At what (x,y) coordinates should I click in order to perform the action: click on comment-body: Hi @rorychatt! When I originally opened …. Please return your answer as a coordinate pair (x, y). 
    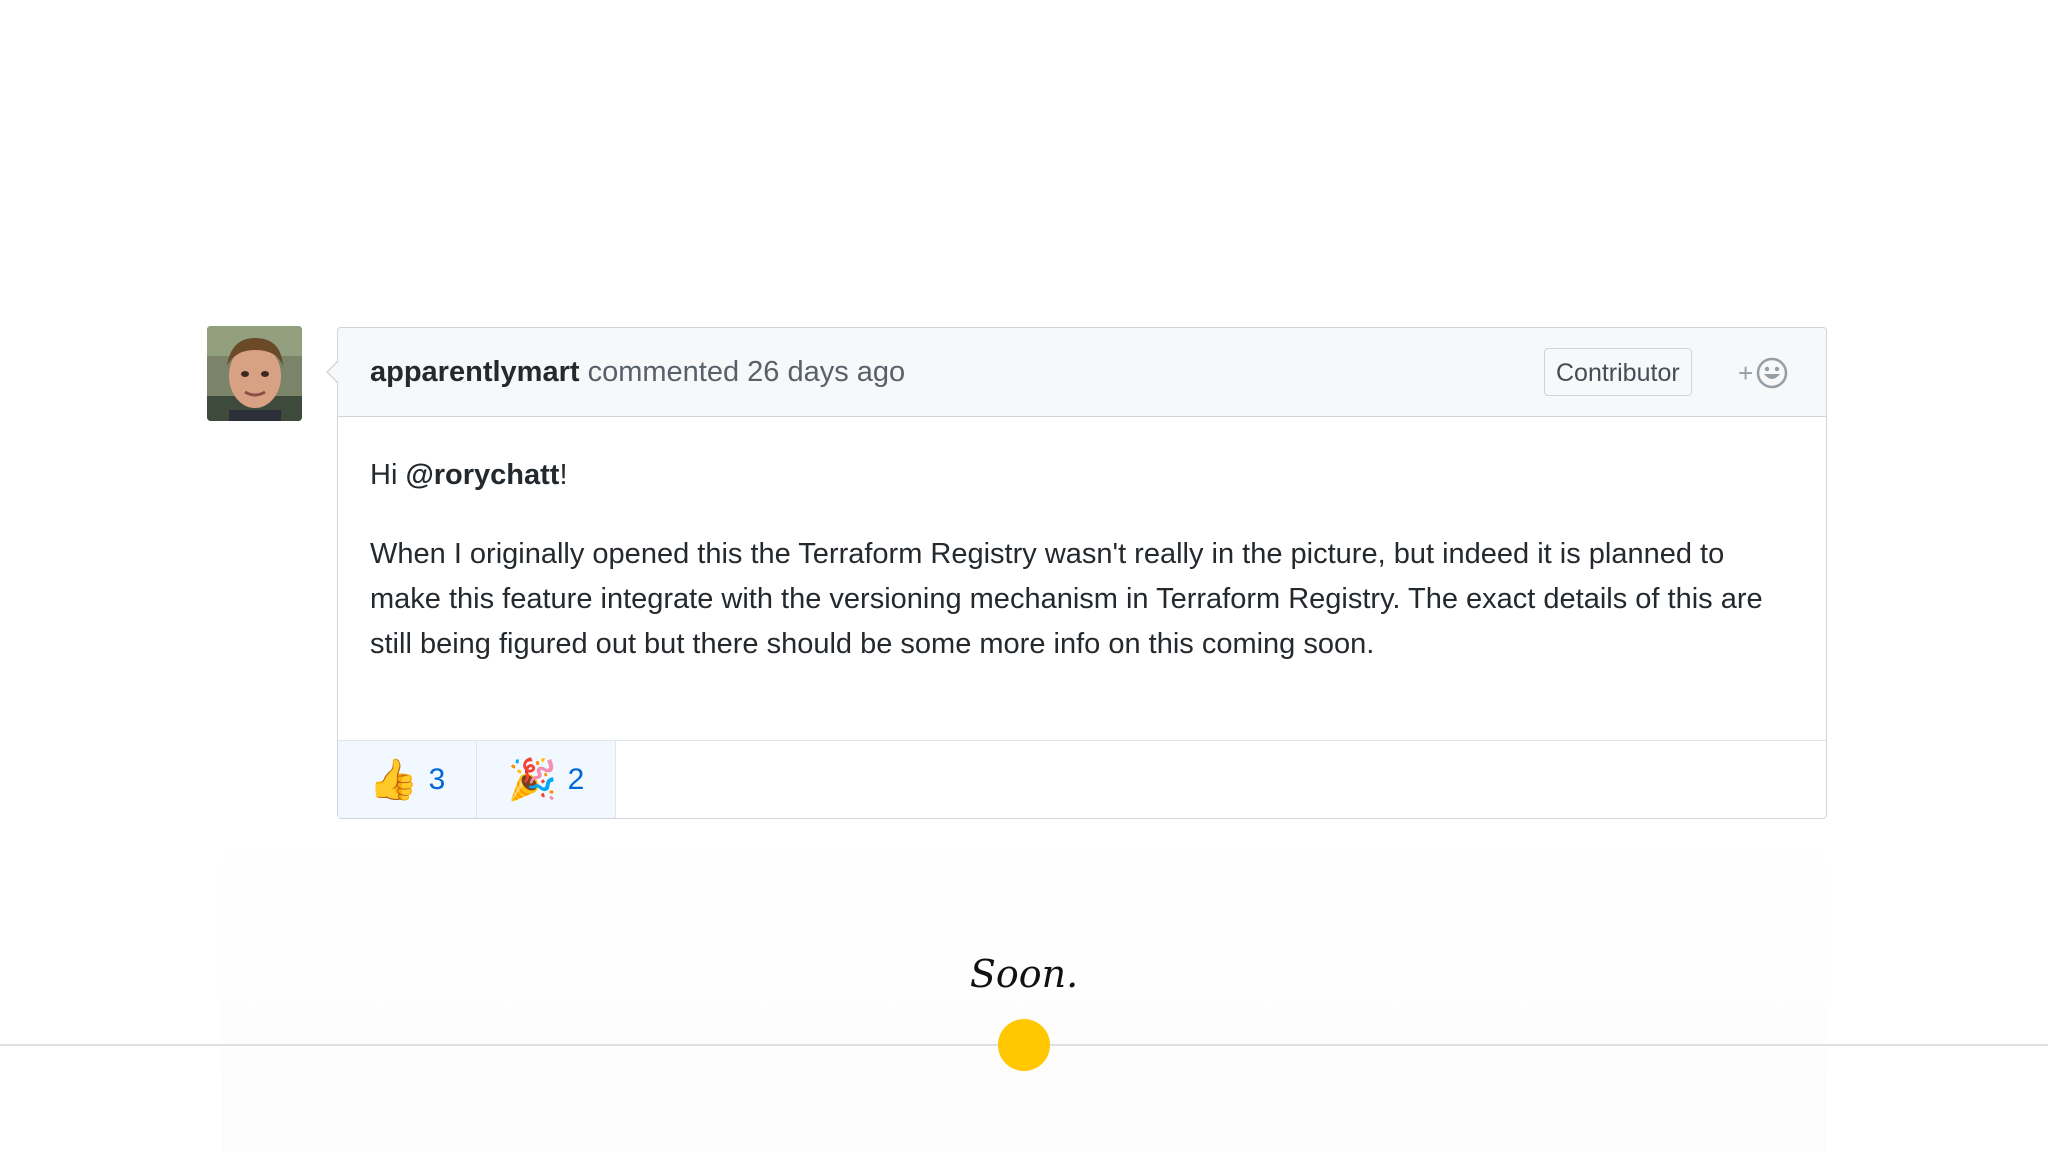
    Looking at the image, I should click on (1080, 560).